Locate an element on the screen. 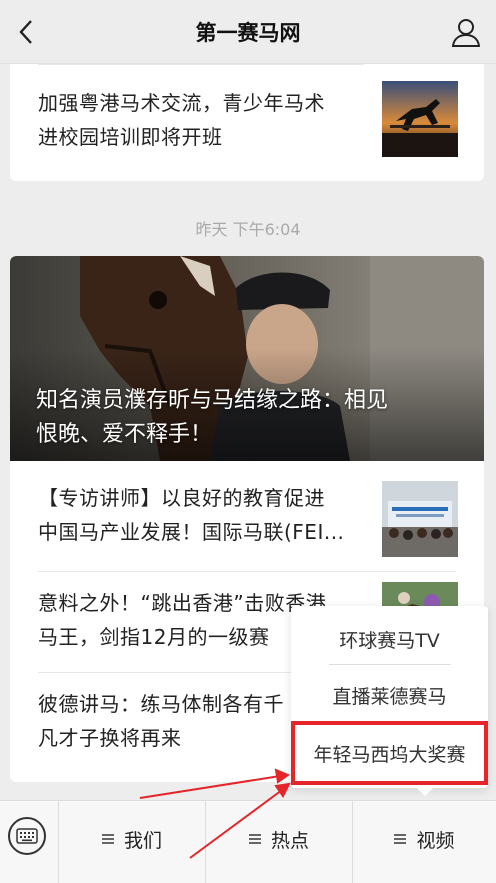  article-title-line: 意料之外！“跳出香港”击败香港 is located at coordinates (182, 603).